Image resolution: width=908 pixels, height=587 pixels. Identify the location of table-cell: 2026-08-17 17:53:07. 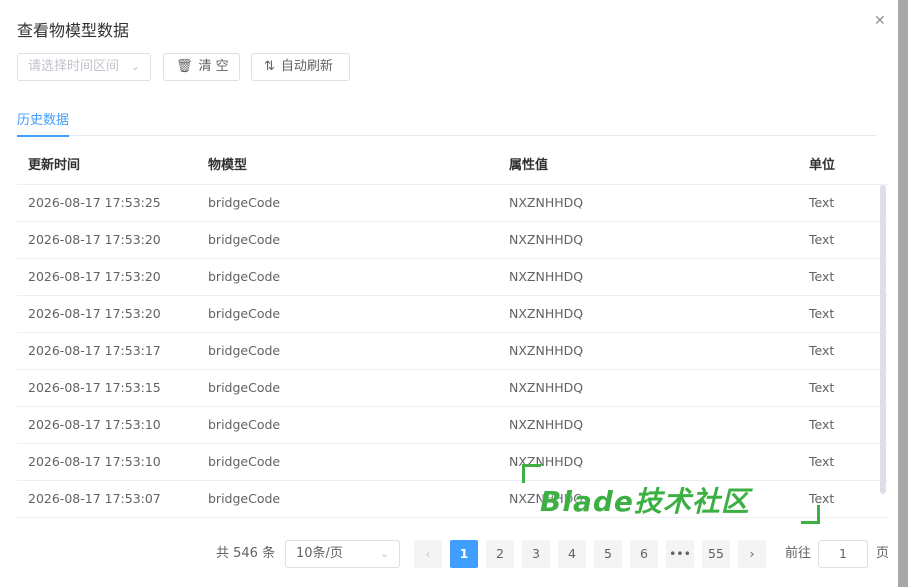
(94, 498).